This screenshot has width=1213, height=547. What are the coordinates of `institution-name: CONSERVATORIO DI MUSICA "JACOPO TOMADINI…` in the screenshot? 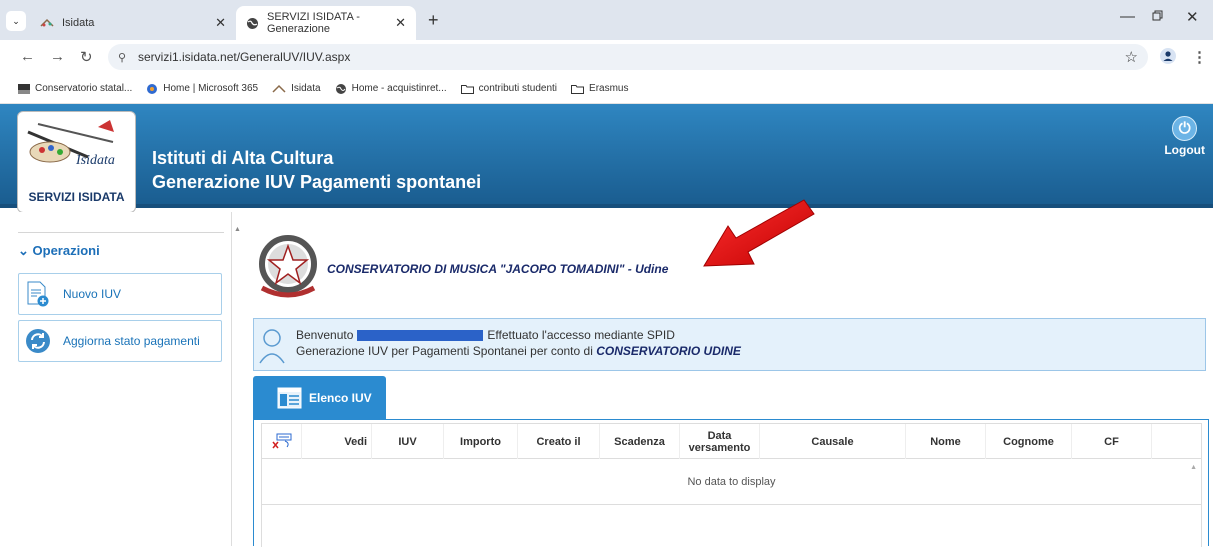 It's located at (498, 269).